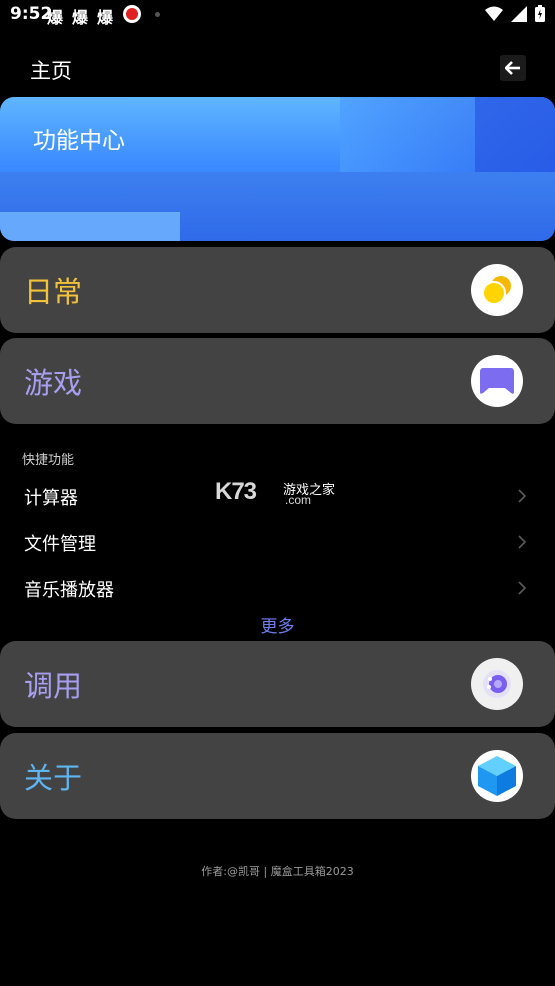 This screenshot has width=555, height=986. Describe the element at coordinates (497, 290) in the screenshot. I see `sun-moon-icon` at that location.